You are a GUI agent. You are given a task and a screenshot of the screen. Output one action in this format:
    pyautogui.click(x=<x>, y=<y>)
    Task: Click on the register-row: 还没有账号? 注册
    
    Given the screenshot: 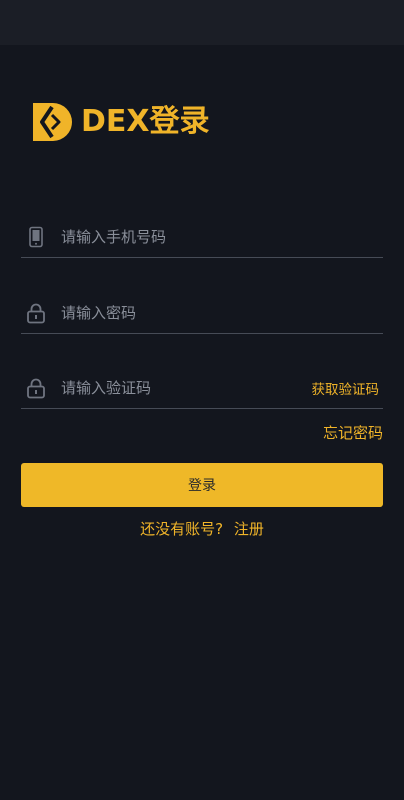 What is the action you would take?
    pyautogui.click(x=202, y=528)
    